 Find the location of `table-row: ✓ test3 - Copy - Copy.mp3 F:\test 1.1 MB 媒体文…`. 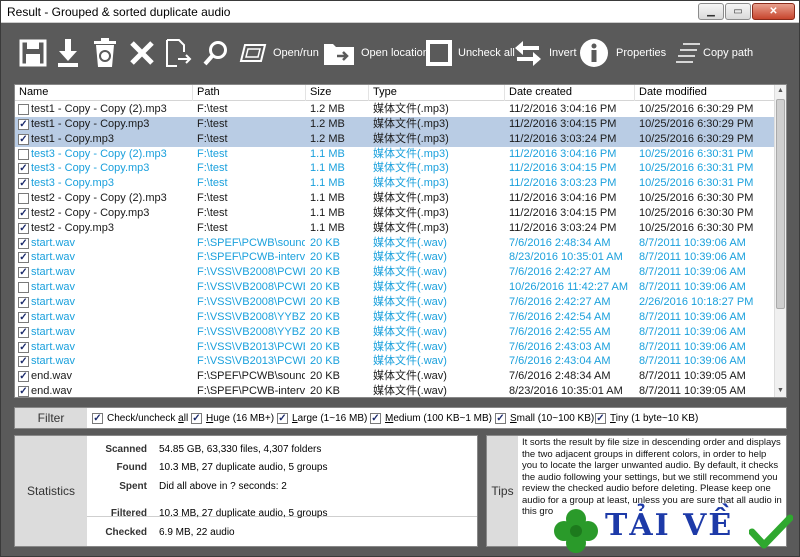

table-row: ✓ test3 - Copy - Copy.mp3 F:\test 1.1 MB 媒体文… is located at coordinates (395, 168).